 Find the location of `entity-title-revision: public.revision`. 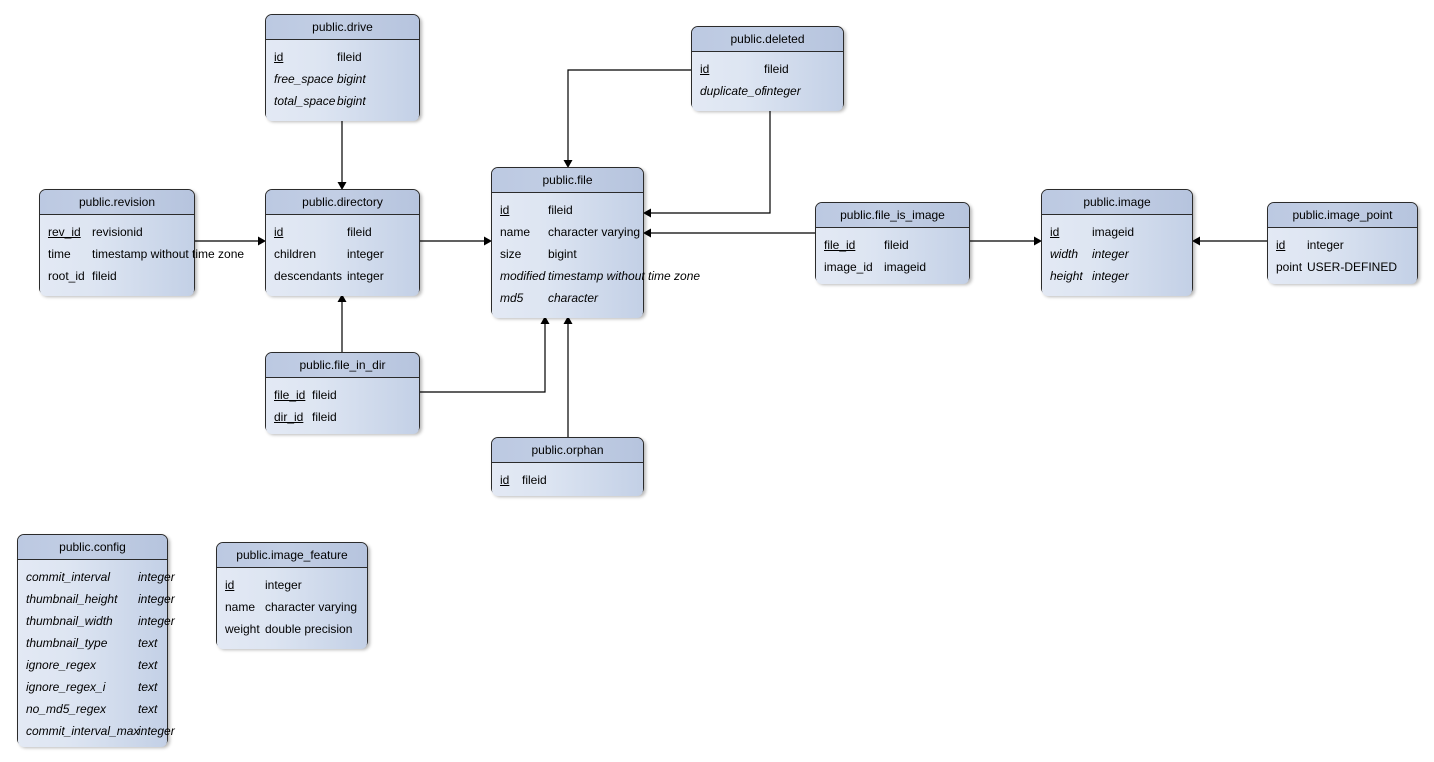

entity-title-revision: public.revision is located at coordinates (117, 202).